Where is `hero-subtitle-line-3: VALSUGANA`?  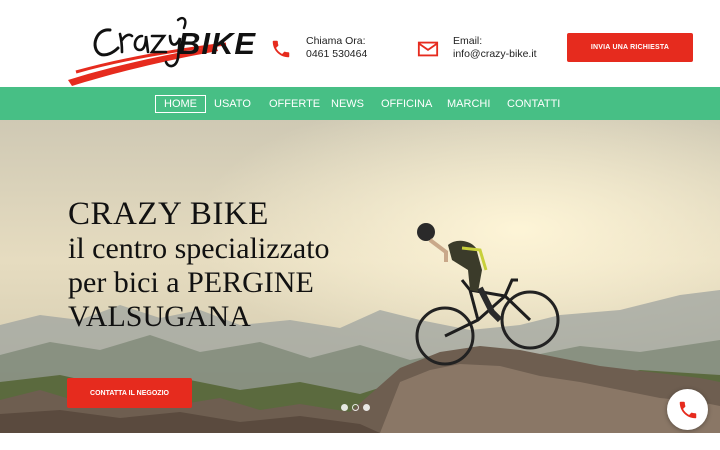 hero-subtitle-line-3: VALSUGANA is located at coordinates (159, 316).